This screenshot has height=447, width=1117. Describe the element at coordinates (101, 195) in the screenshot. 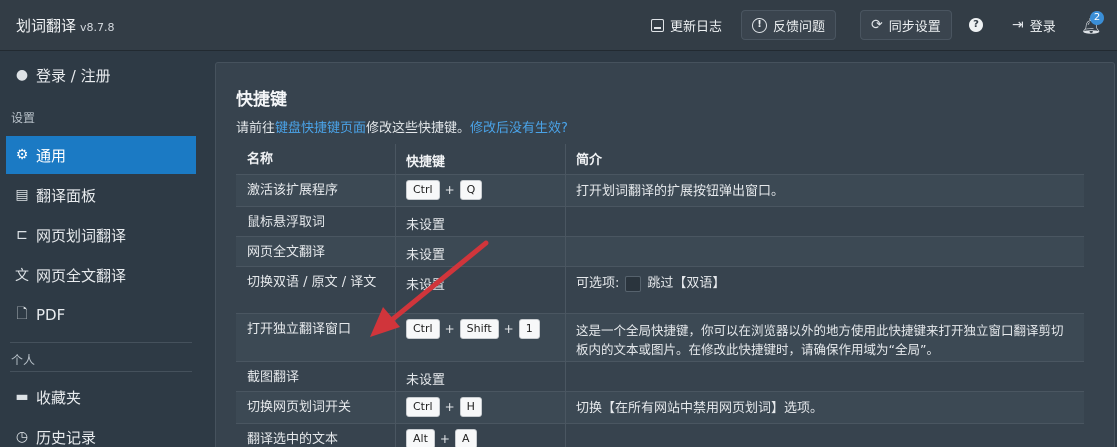

I see `sidebar-item-translate-panel: ▤ 翻译面板` at that location.